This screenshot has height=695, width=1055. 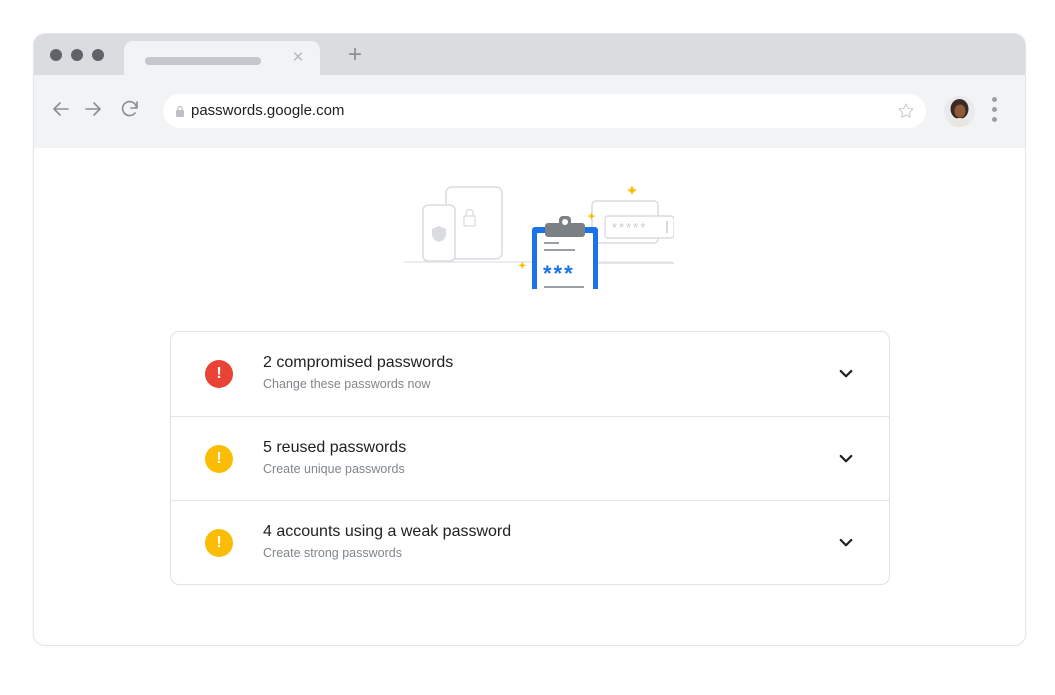 What do you see at coordinates (906, 111) in the screenshot?
I see `bookmark-star-icon` at bounding box center [906, 111].